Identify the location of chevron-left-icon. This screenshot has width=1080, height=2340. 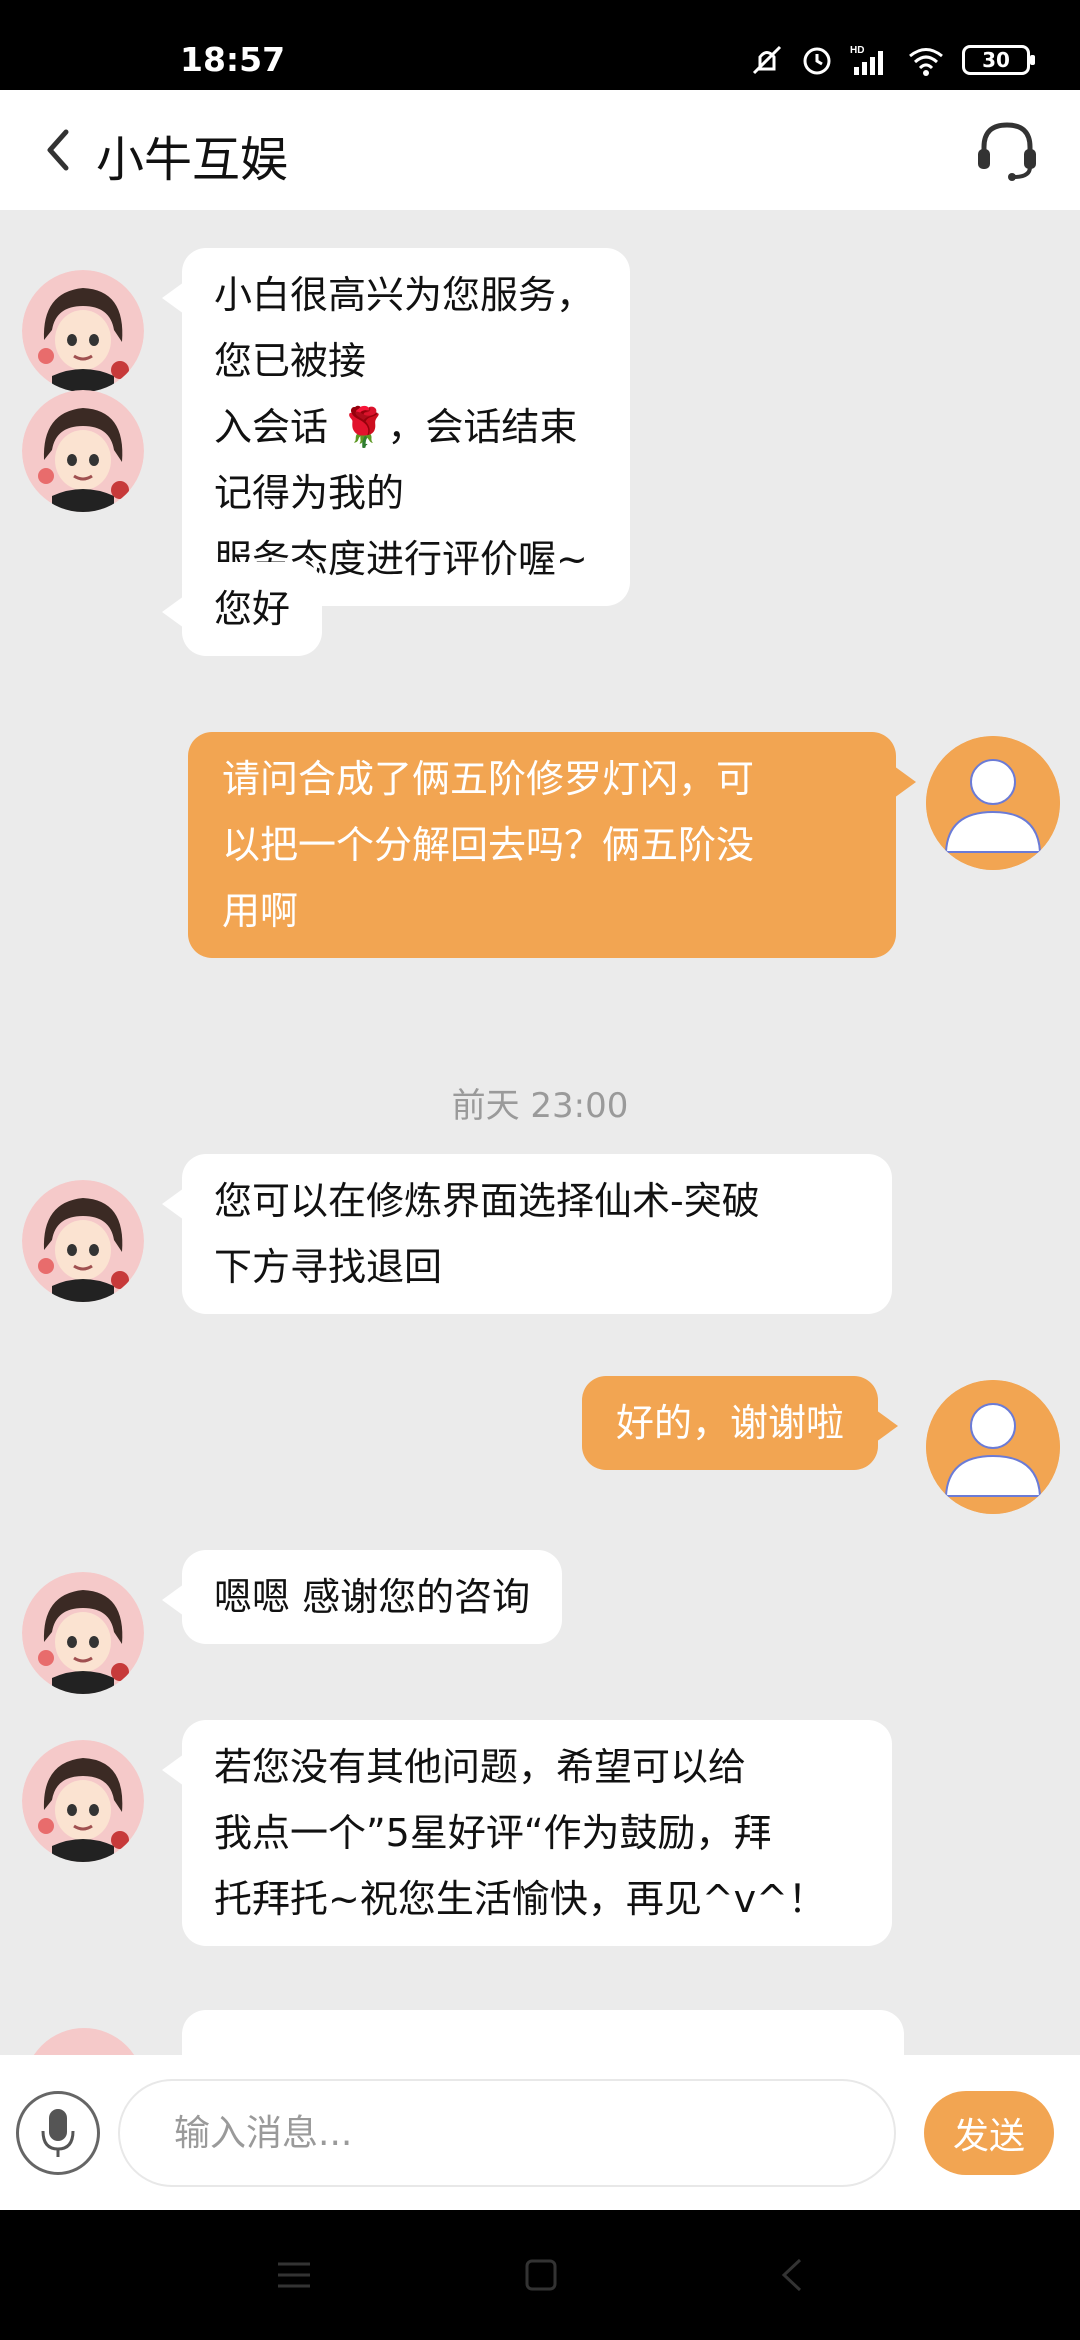
(58, 150).